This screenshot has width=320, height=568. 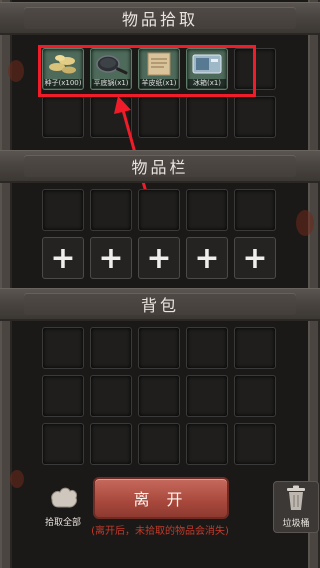 I want to click on backpack-banner: 背包, so click(x=160, y=304).